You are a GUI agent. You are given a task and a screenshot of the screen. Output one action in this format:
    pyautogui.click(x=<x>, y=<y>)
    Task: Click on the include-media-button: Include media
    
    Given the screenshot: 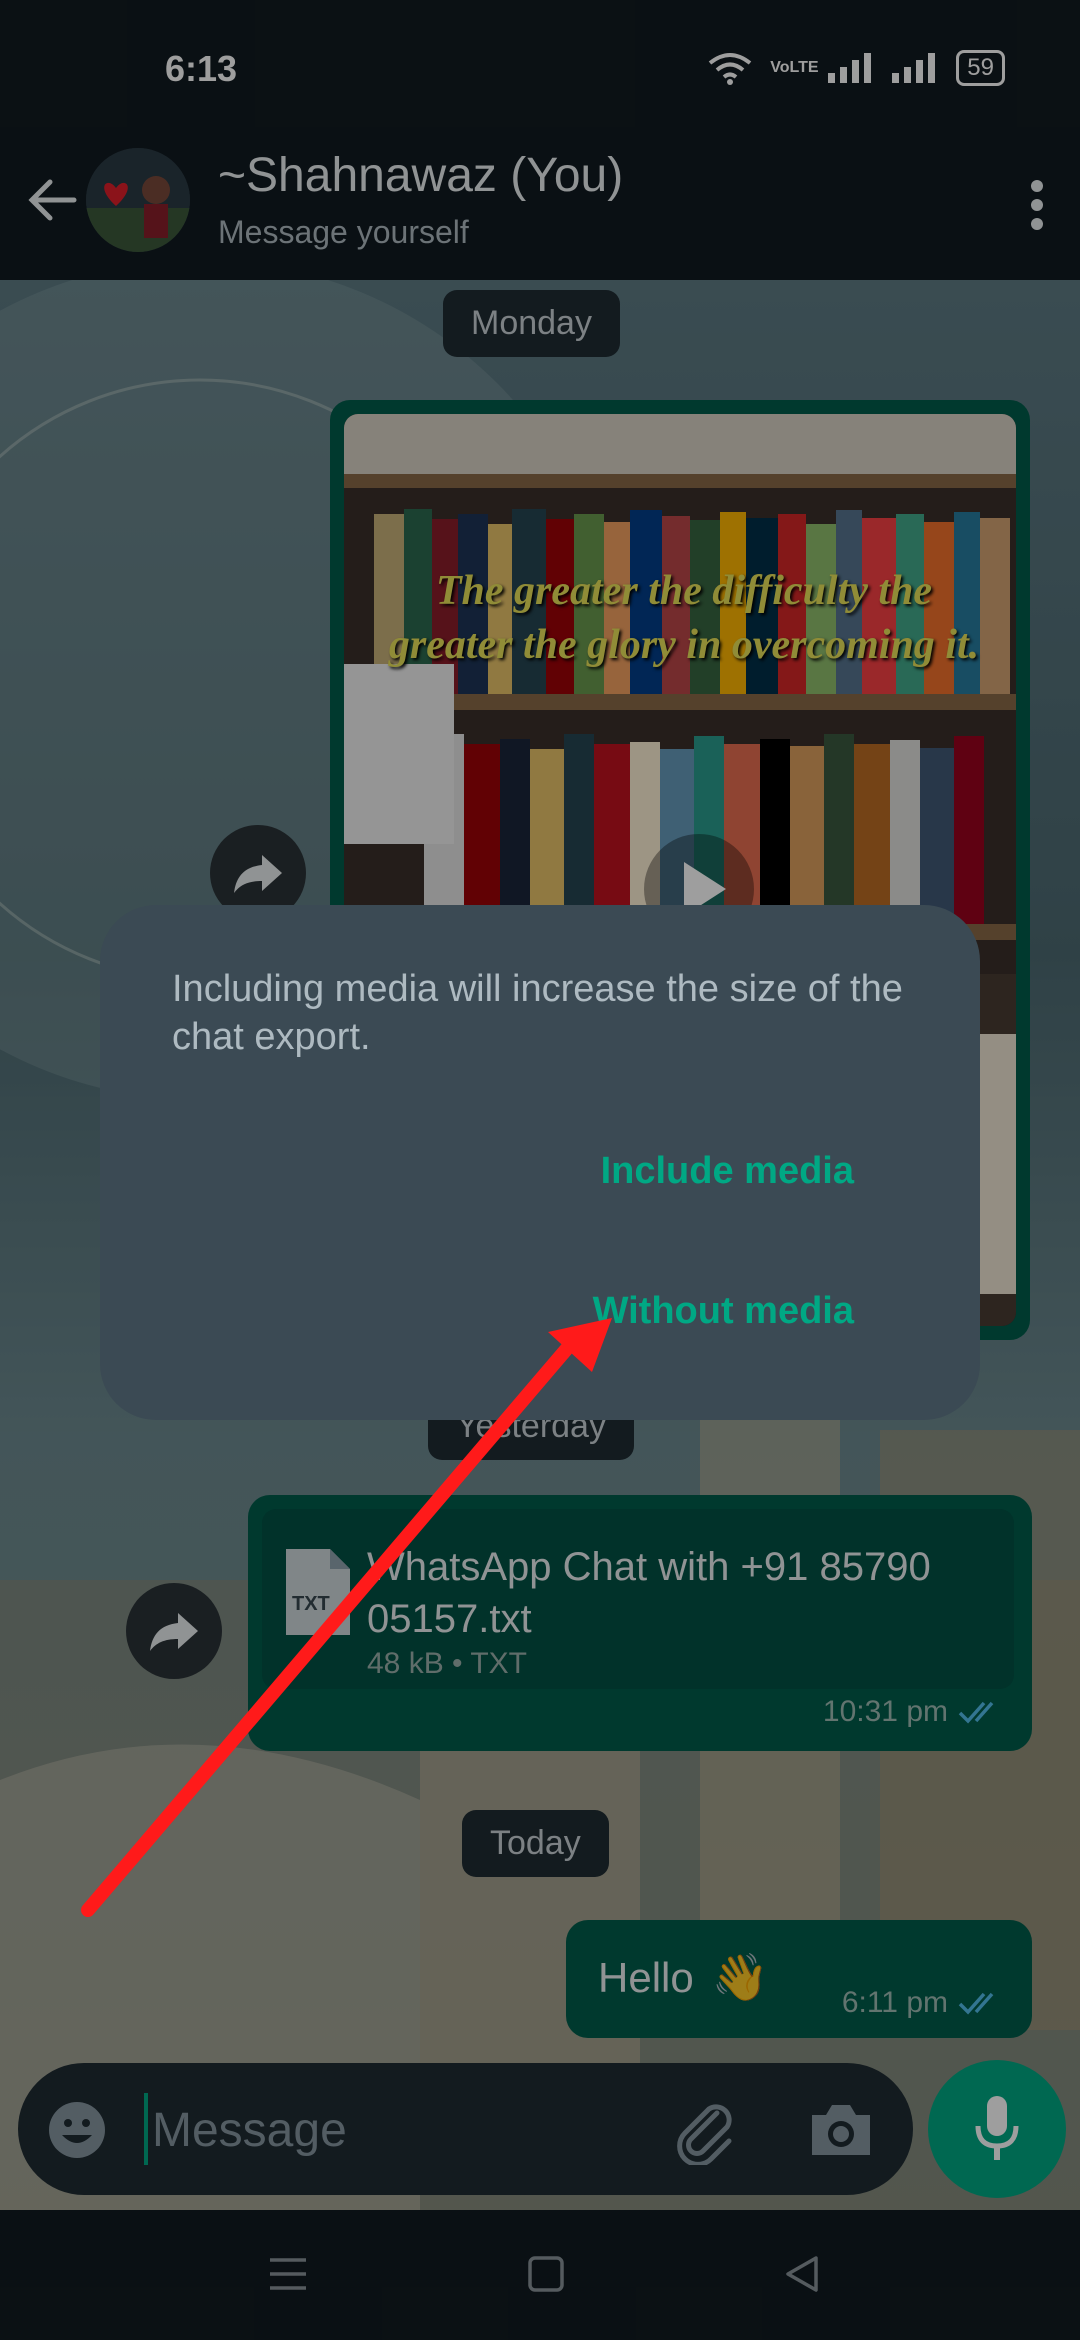 What is the action you would take?
    pyautogui.click(x=727, y=1171)
    